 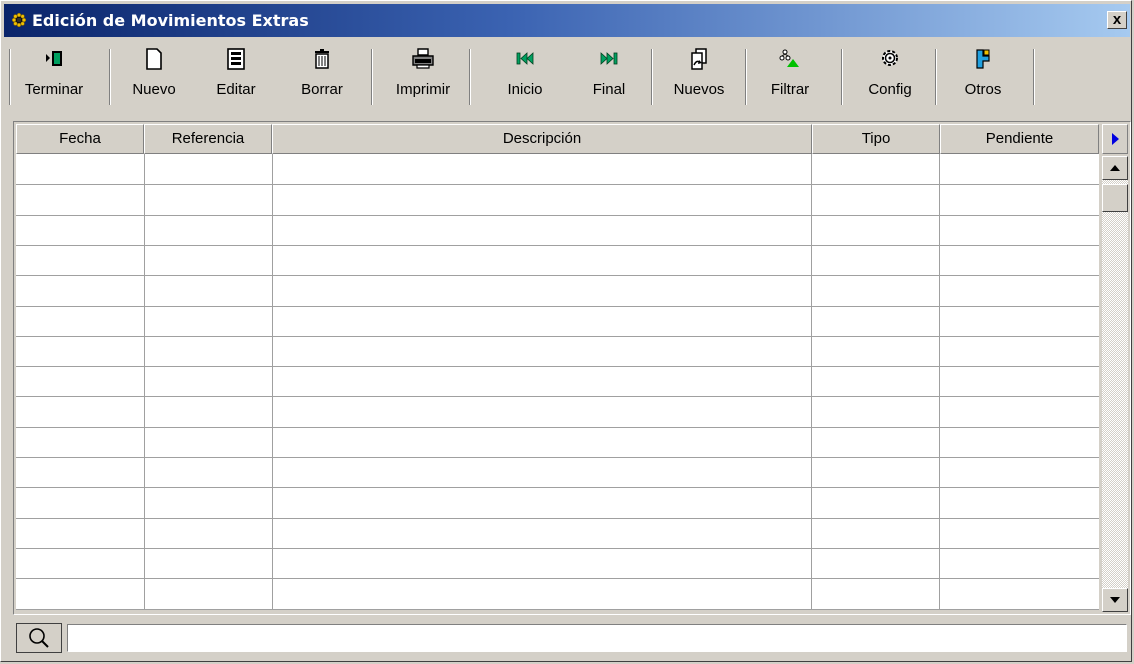 I want to click on exit-icon, so click(x=54, y=58).